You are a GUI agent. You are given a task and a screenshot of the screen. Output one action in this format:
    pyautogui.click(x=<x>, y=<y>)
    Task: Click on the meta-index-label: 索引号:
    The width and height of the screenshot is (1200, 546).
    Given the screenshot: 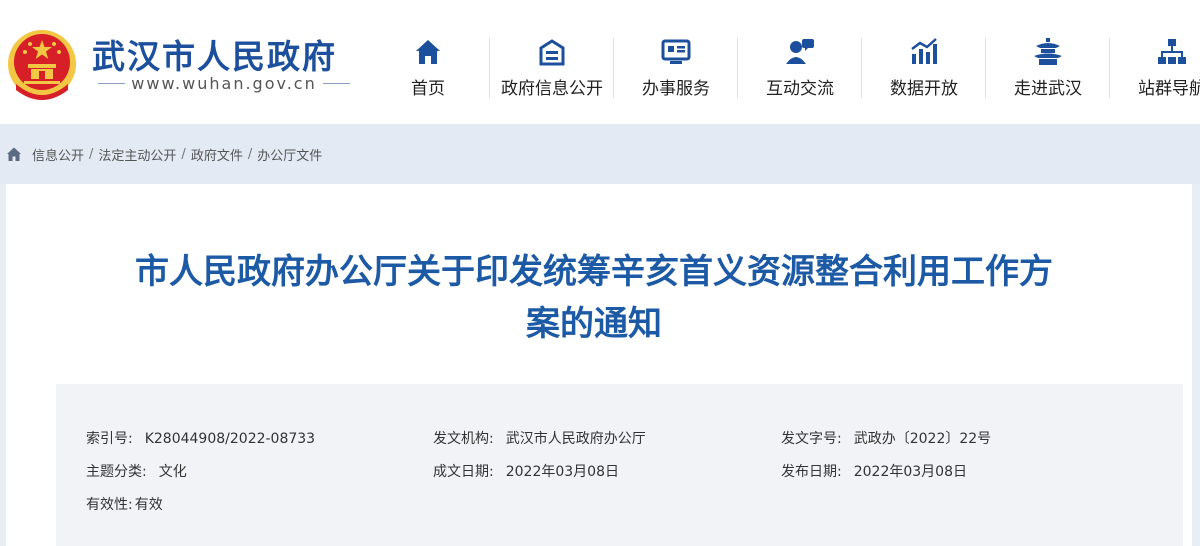 What is the action you would take?
    pyautogui.click(x=109, y=439)
    